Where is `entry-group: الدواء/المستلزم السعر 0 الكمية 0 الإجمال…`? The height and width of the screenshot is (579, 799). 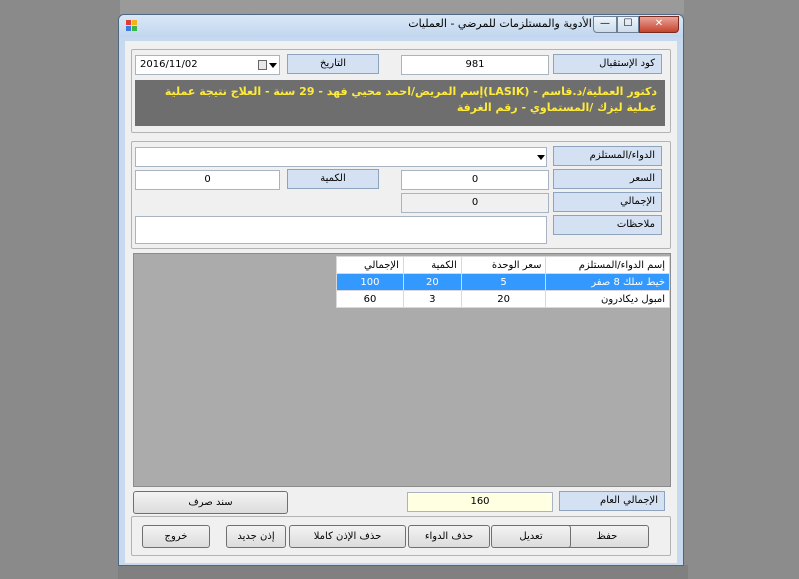
entry-group: الدواء/المستلزم السعر 0 الكمية 0 الإجمال… is located at coordinates (401, 195).